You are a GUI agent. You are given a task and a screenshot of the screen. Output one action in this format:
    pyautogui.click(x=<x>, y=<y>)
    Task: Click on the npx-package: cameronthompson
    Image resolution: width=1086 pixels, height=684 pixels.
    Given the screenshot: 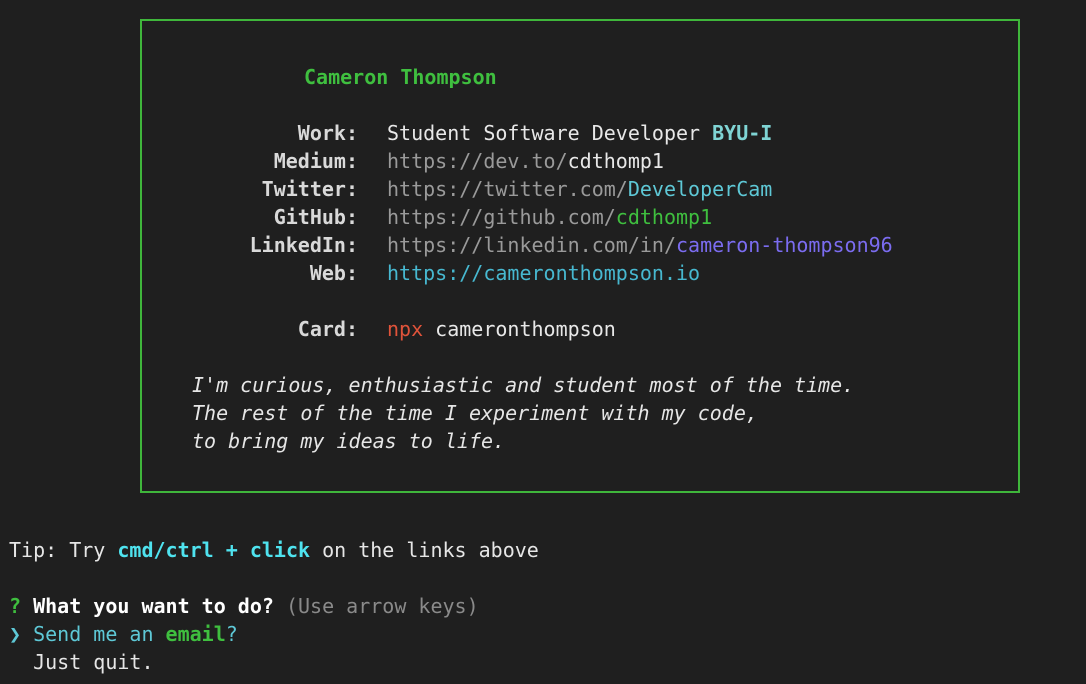 What is the action you would take?
    pyautogui.click(x=519, y=329)
    